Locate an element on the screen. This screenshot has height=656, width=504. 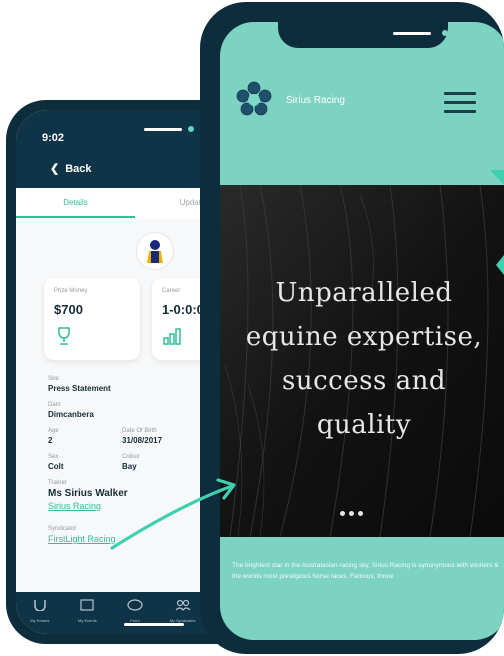
trainer-name: Ms Sirius Walker is located at coordinates (88, 493).